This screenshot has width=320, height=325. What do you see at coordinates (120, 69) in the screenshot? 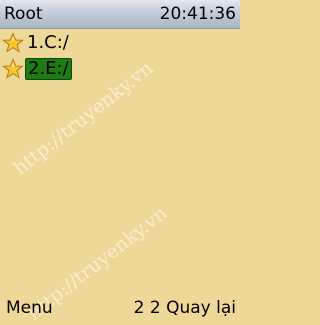
I see `drive-item-e: 2.E:/` at bounding box center [120, 69].